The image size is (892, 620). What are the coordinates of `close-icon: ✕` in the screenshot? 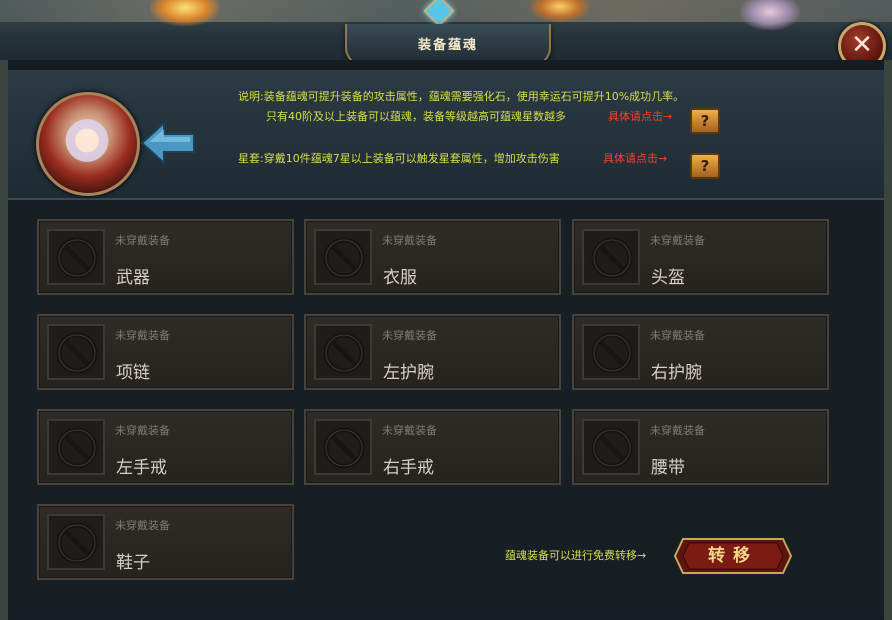 It's located at (862, 45).